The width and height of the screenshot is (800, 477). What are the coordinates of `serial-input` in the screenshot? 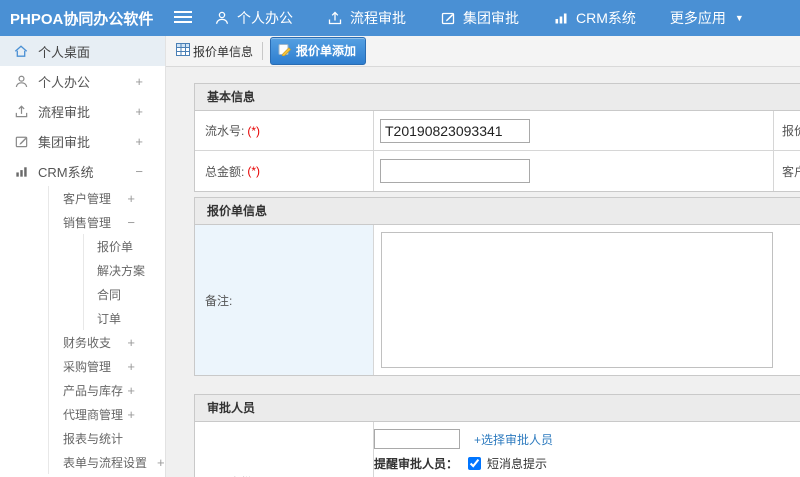 It's located at (455, 130).